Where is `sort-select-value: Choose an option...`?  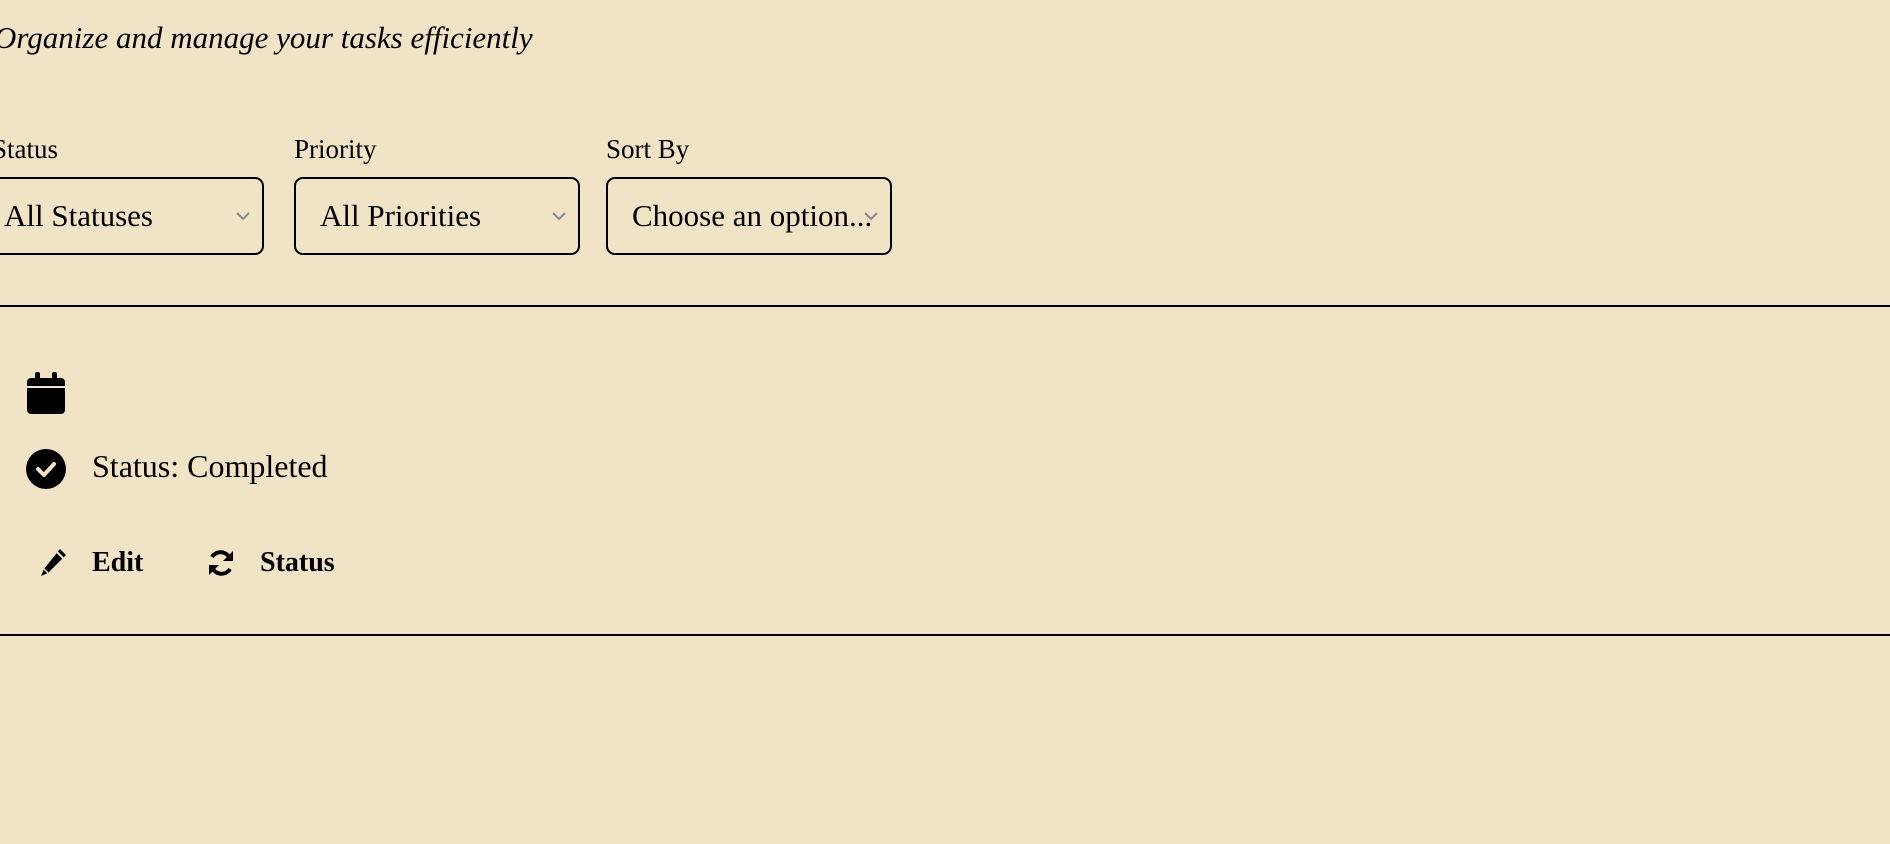 sort-select-value: Choose an option... is located at coordinates (752, 215).